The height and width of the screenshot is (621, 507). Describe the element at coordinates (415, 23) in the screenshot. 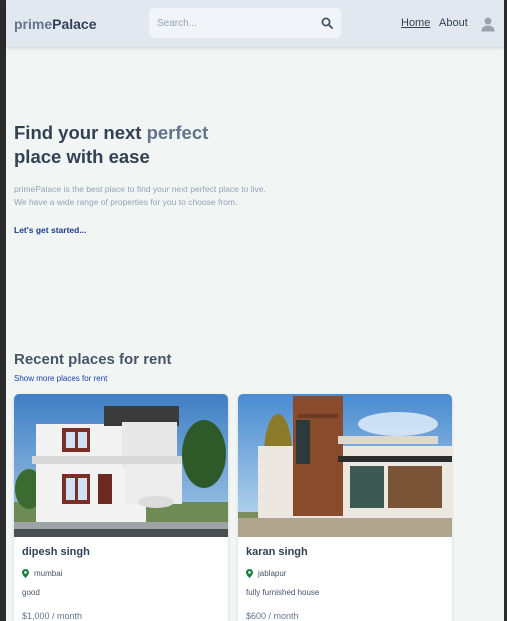

I see `nav-home-link: Home` at that location.